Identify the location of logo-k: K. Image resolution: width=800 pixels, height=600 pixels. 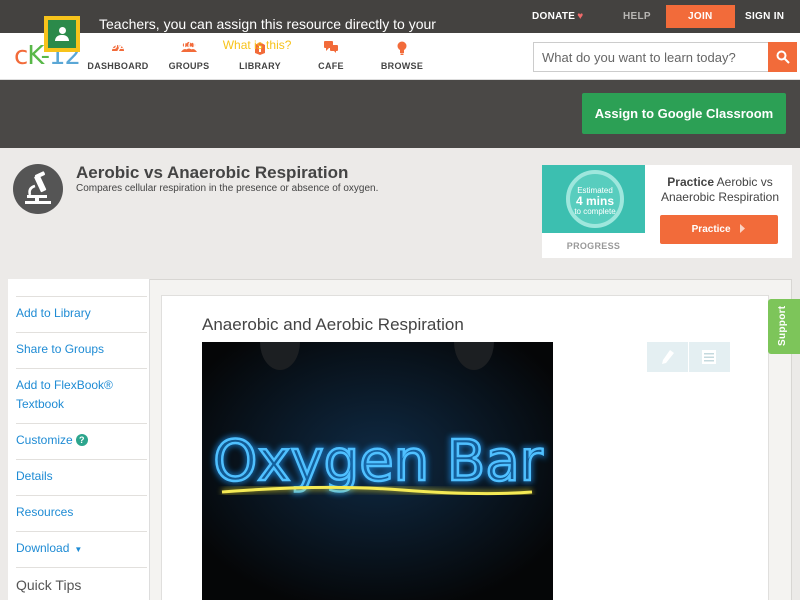
(34, 56).